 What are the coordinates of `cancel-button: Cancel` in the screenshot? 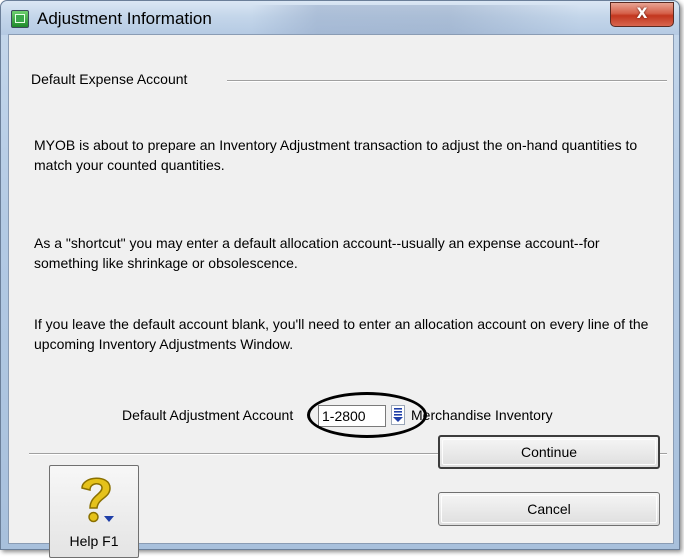 It's located at (549, 509).